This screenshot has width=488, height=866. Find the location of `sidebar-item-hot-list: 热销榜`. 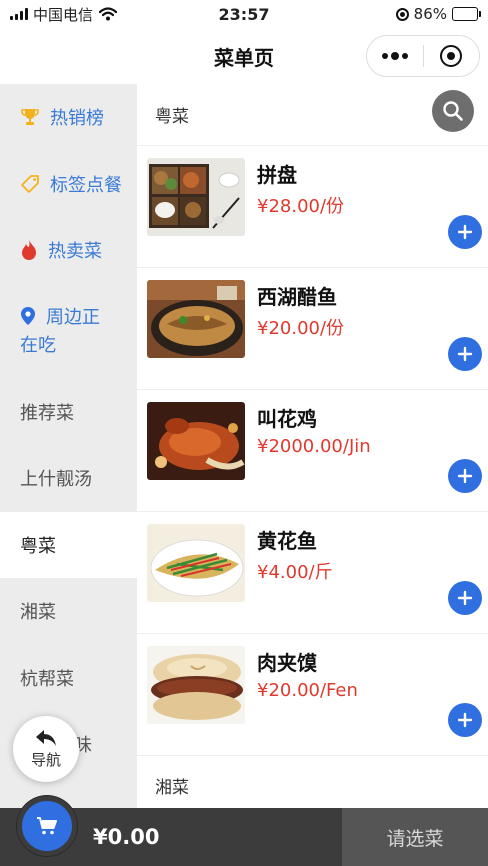

sidebar-item-hot-list: 热销榜 is located at coordinates (68, 117).